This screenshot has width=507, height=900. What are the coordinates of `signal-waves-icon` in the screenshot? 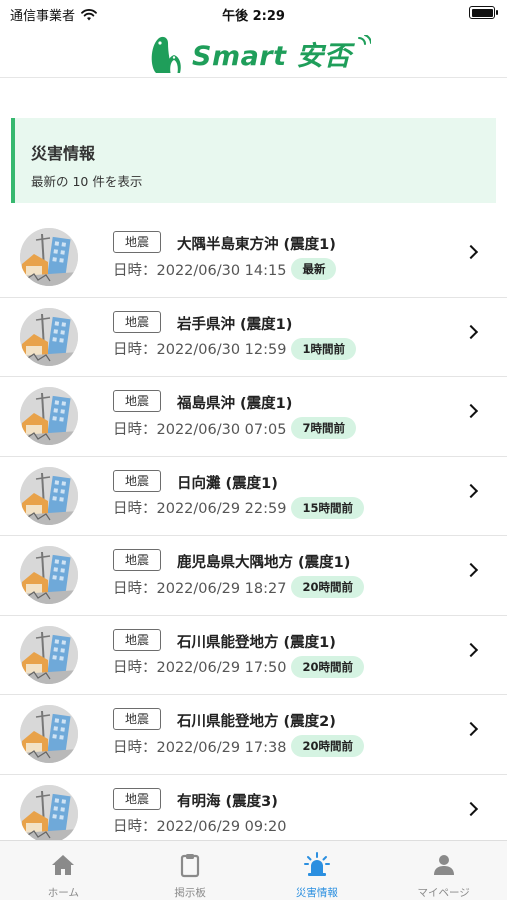 It's located at (365, 40).